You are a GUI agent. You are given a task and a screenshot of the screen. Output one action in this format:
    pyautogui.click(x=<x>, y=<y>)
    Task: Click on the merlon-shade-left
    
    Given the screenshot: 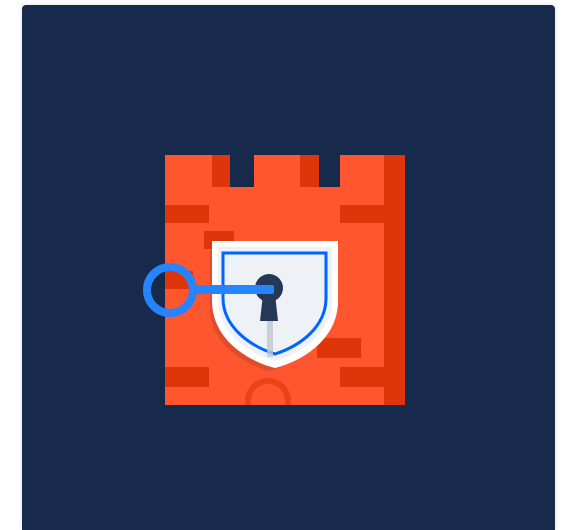 What is the action you would take?
    pyautogui.click(x=221, y=171)
    